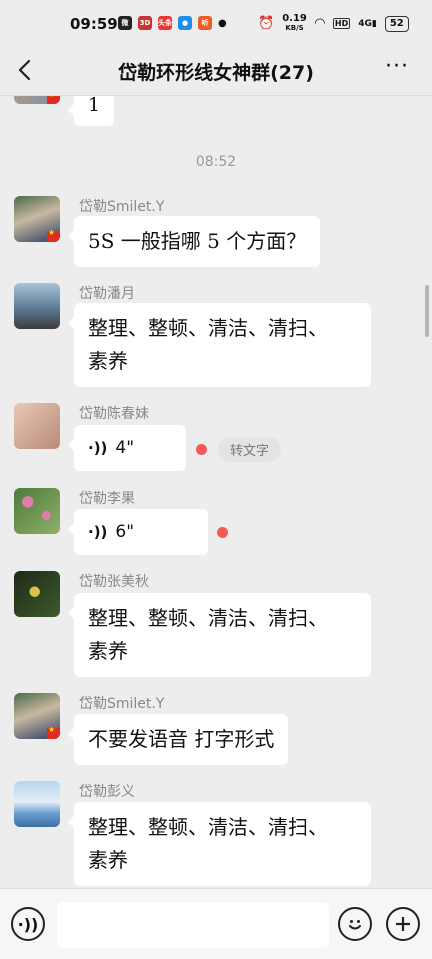 The image size is (432, 959). Describe the element at coordinates (193, 925) in the screenshot. I see `message-input` at that location.